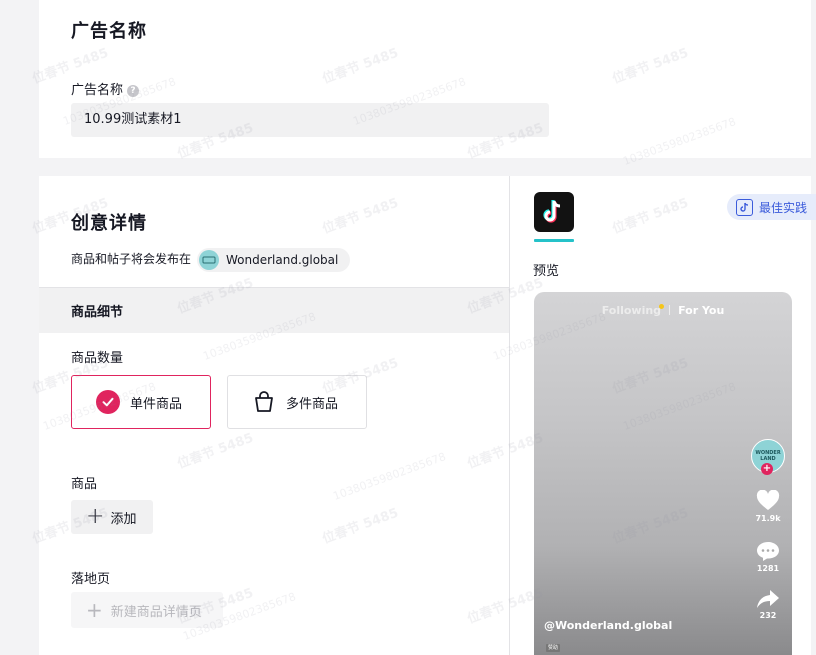 Image resolution: width=816 pixels, height=655 pixels. What do you see at coordinates (123, 519) in the screenshot?
I see `add-product-label: 添加` at bounding box center [123, 519].